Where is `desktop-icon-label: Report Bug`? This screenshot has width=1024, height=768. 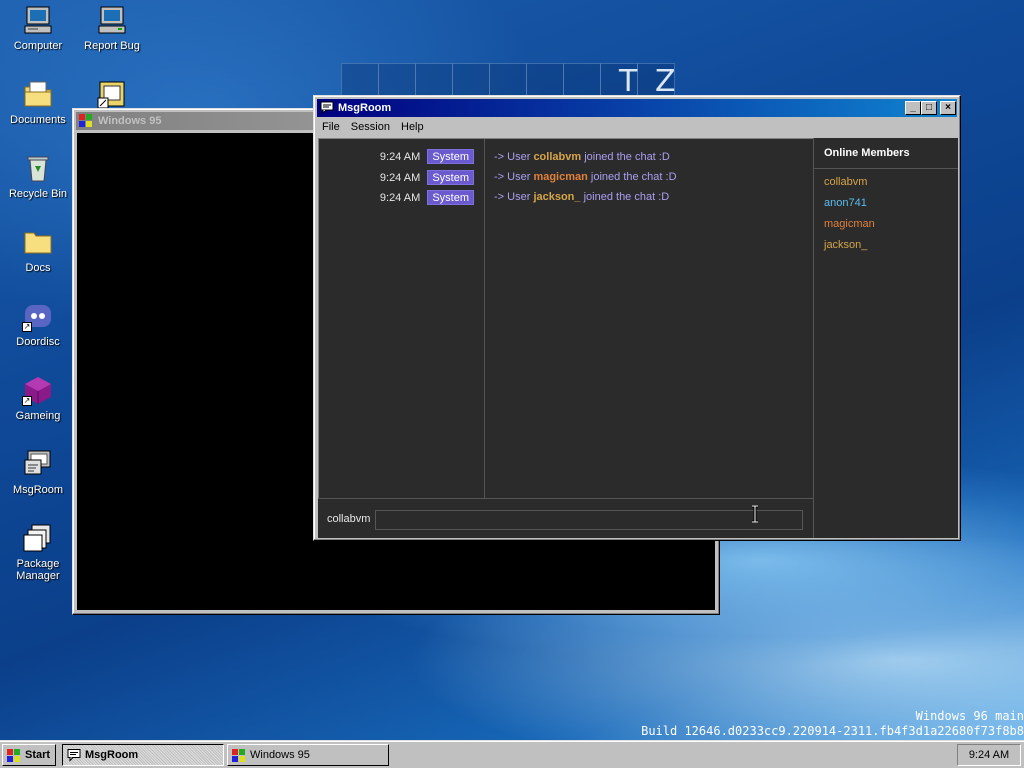
desktop-icon-label: Report Bug is located at coordinates (112, 46).